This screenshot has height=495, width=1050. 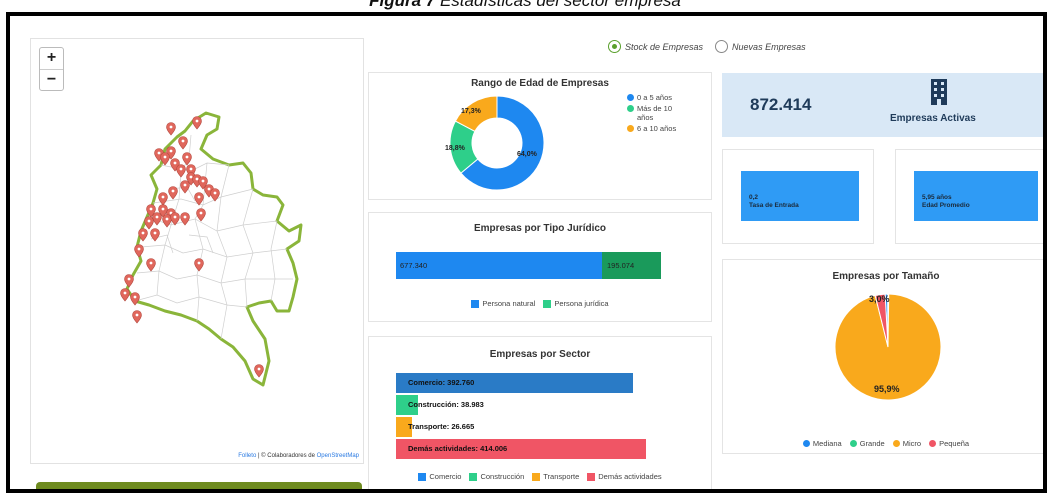 What do you see at coordinates (440, 405) in the screenshot?
I see `bar-construccion: Construcción: 38.983` at bounding box center [440, 405].